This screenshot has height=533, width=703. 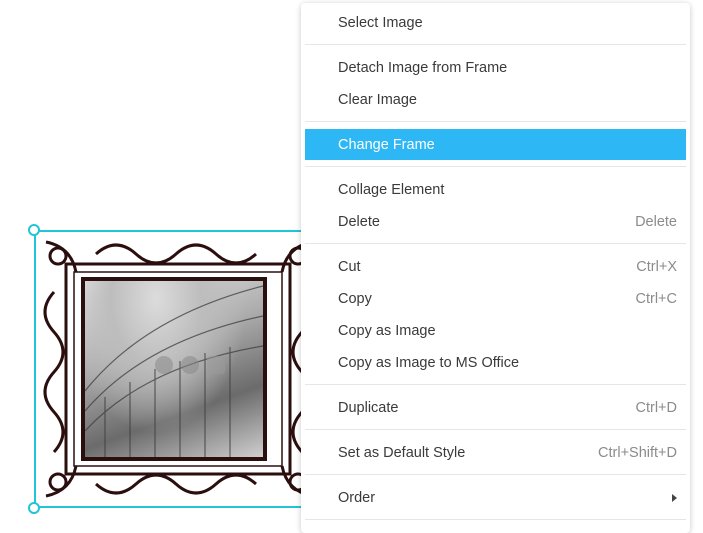 What do you see at coordinates (495, 407) in the screenshot?
I see `menu-item-duplicate: Duplicate Ctrl+D` at bounding box center [495, 407].